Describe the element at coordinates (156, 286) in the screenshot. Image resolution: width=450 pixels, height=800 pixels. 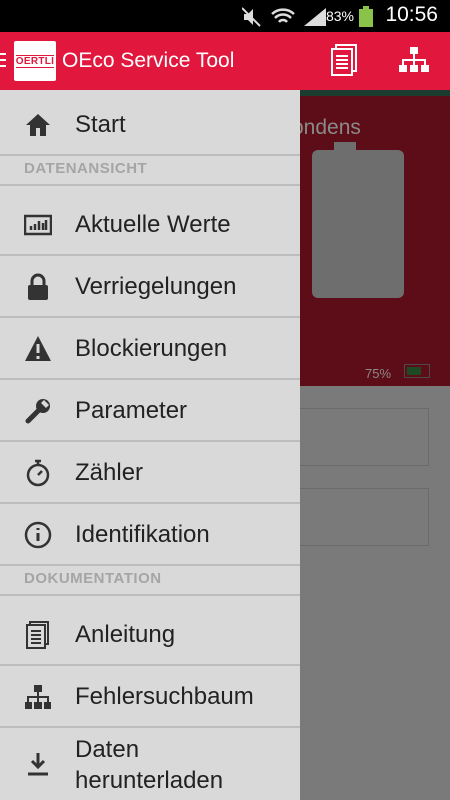
I see `drawer-item-label: Verriegelungen` at that location.